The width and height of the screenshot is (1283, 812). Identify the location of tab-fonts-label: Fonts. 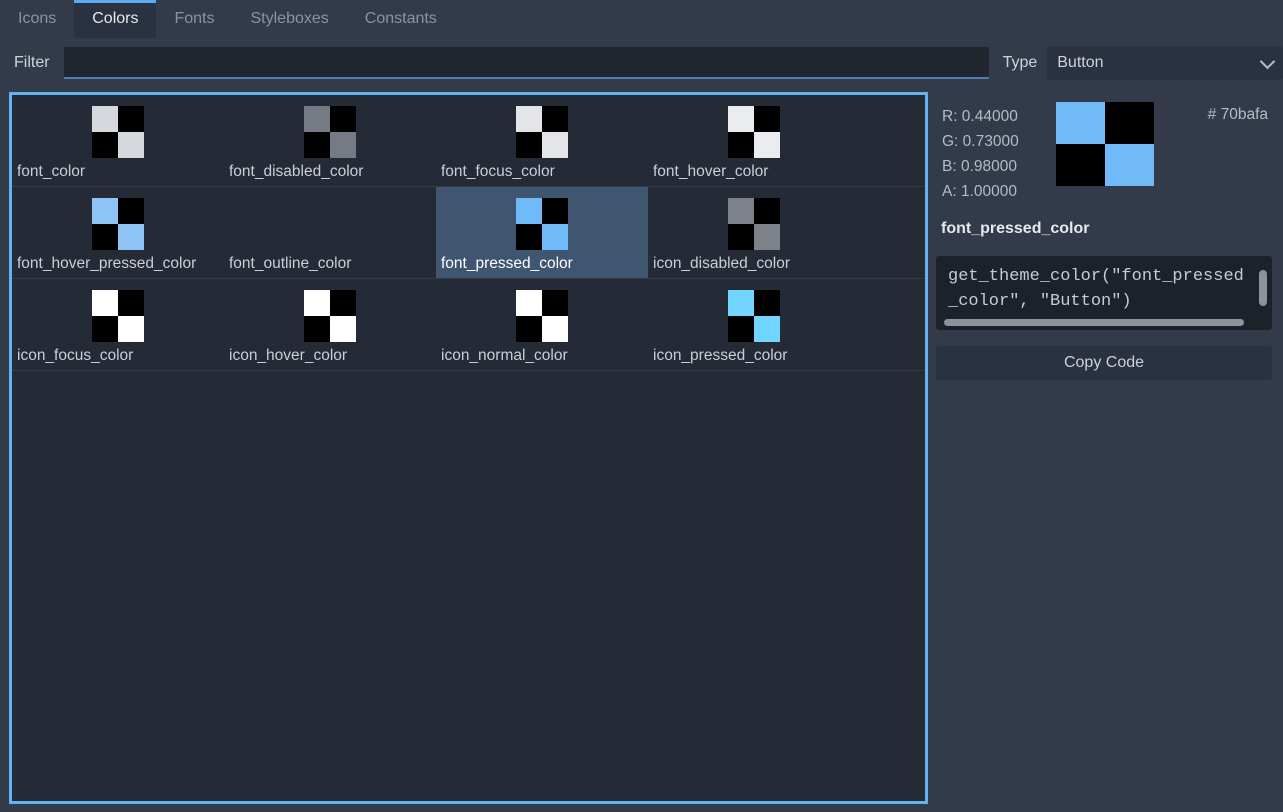
(194, 18).